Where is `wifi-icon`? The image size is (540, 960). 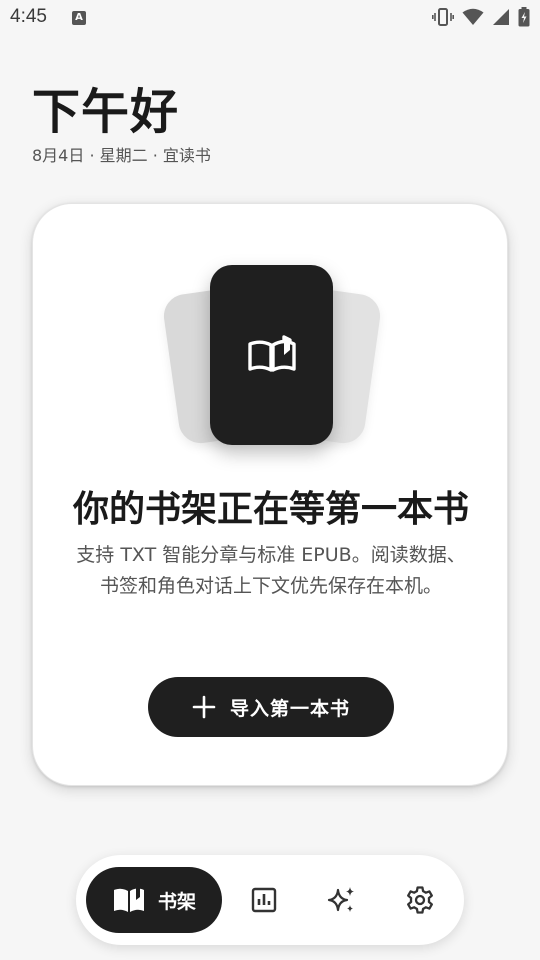
wifi-icon is located at coordinates (473, 16).